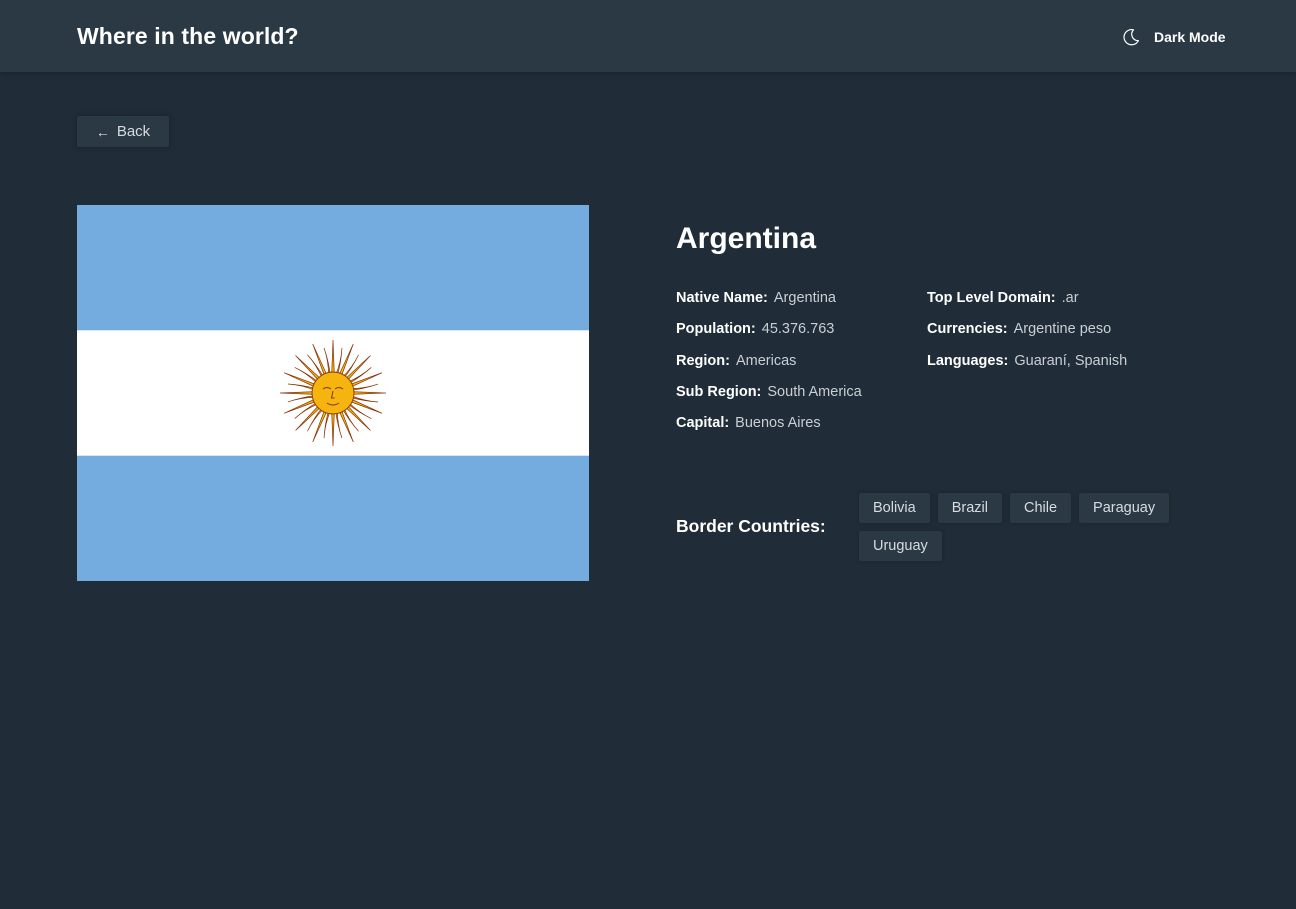 This screenshot has height=909, width=1296. Describe the element at coordinates (778, 423) in the screenshot. I see `capital-value: Buenos Aires` at that location.